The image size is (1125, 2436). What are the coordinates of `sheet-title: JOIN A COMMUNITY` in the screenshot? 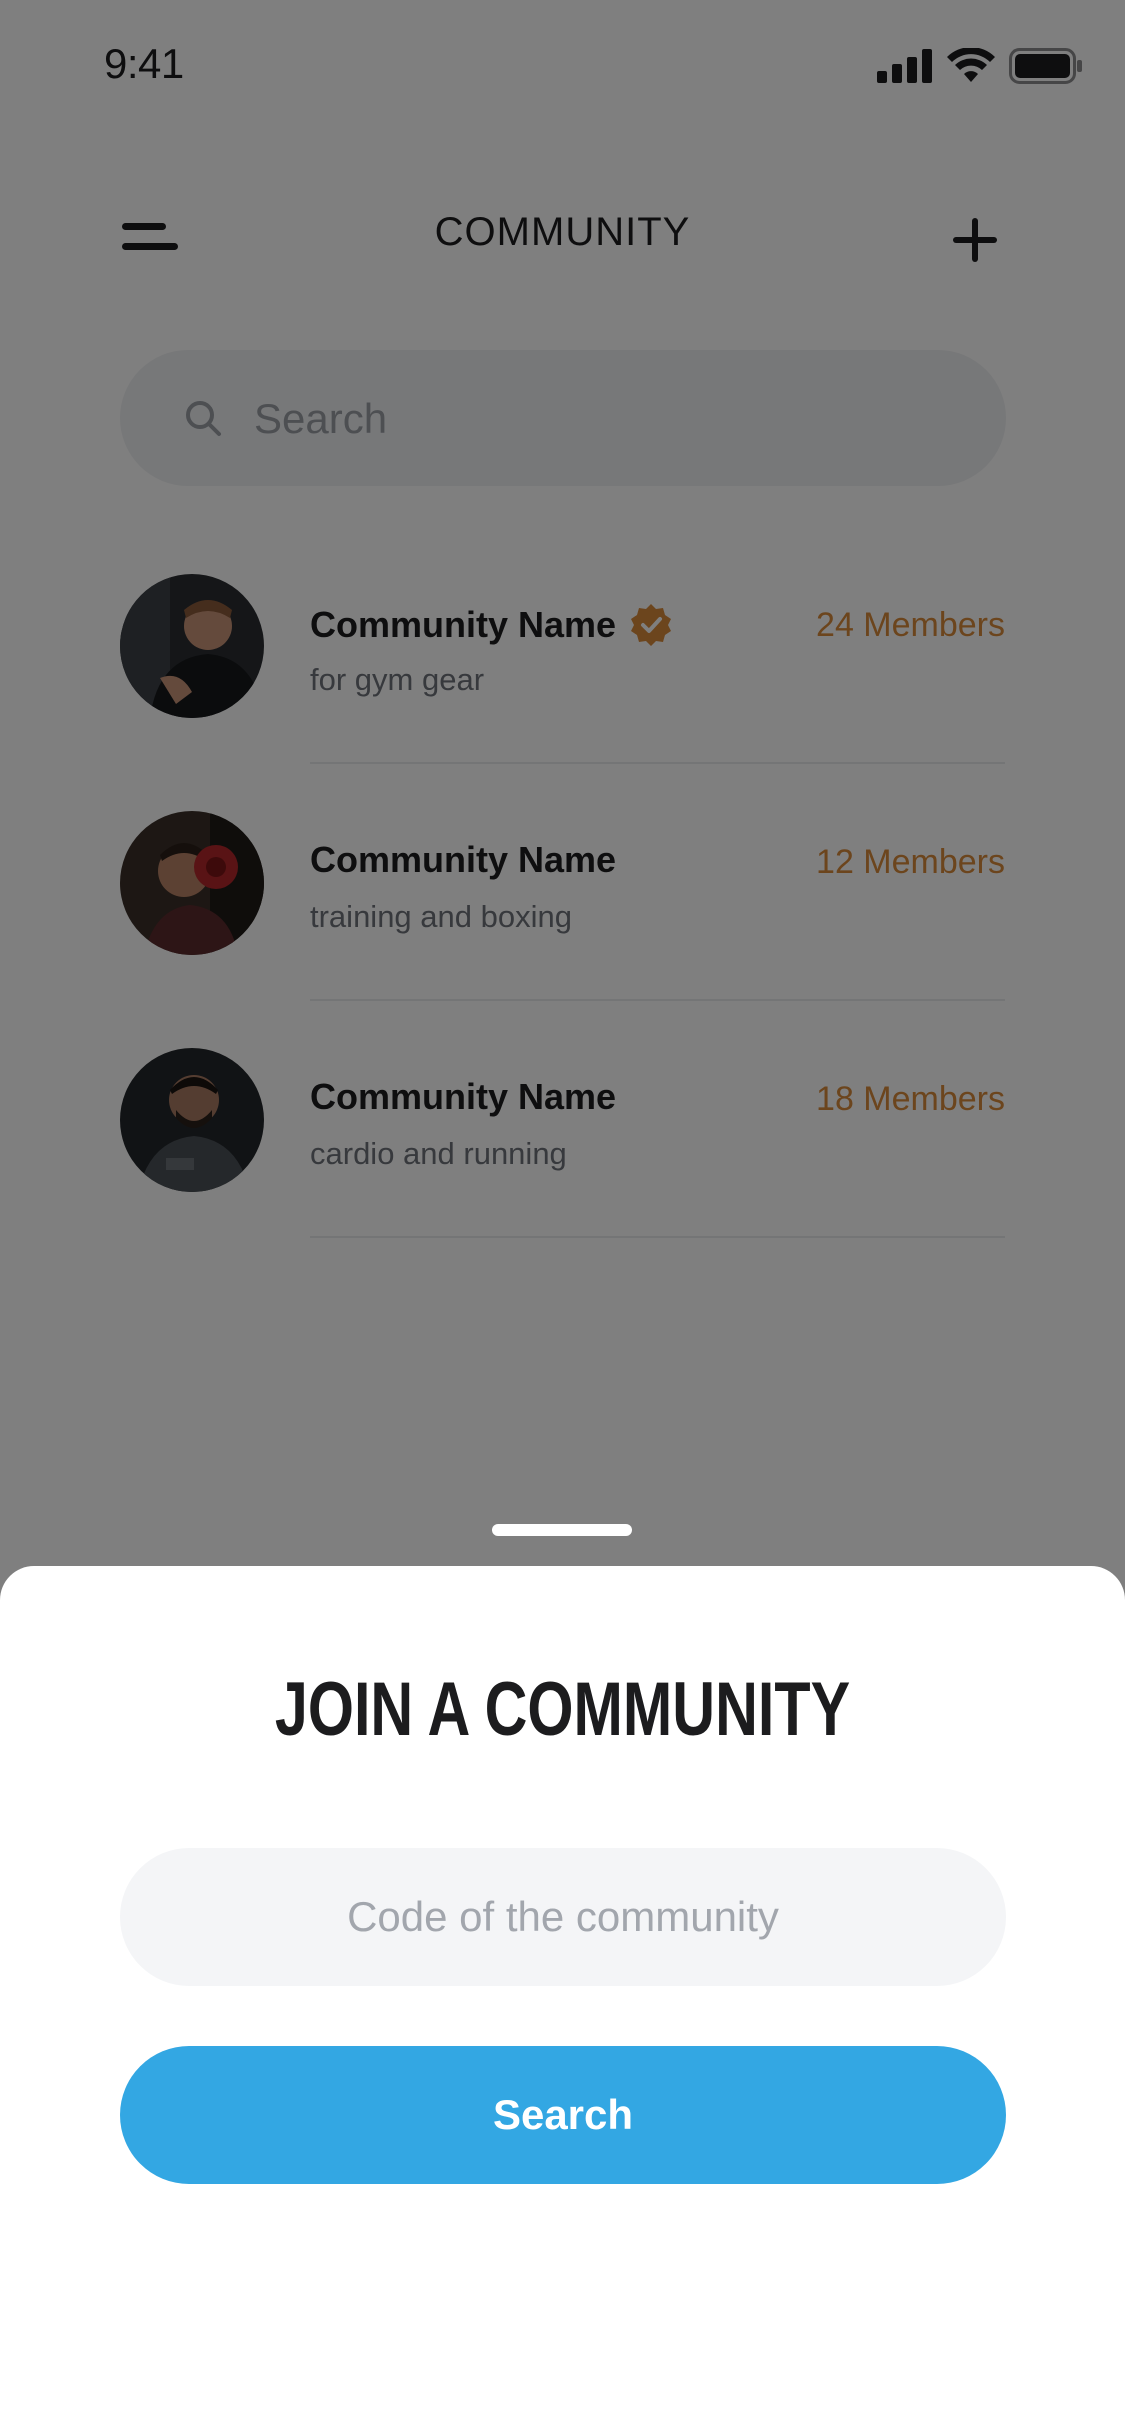 It's located at (562, 1709).